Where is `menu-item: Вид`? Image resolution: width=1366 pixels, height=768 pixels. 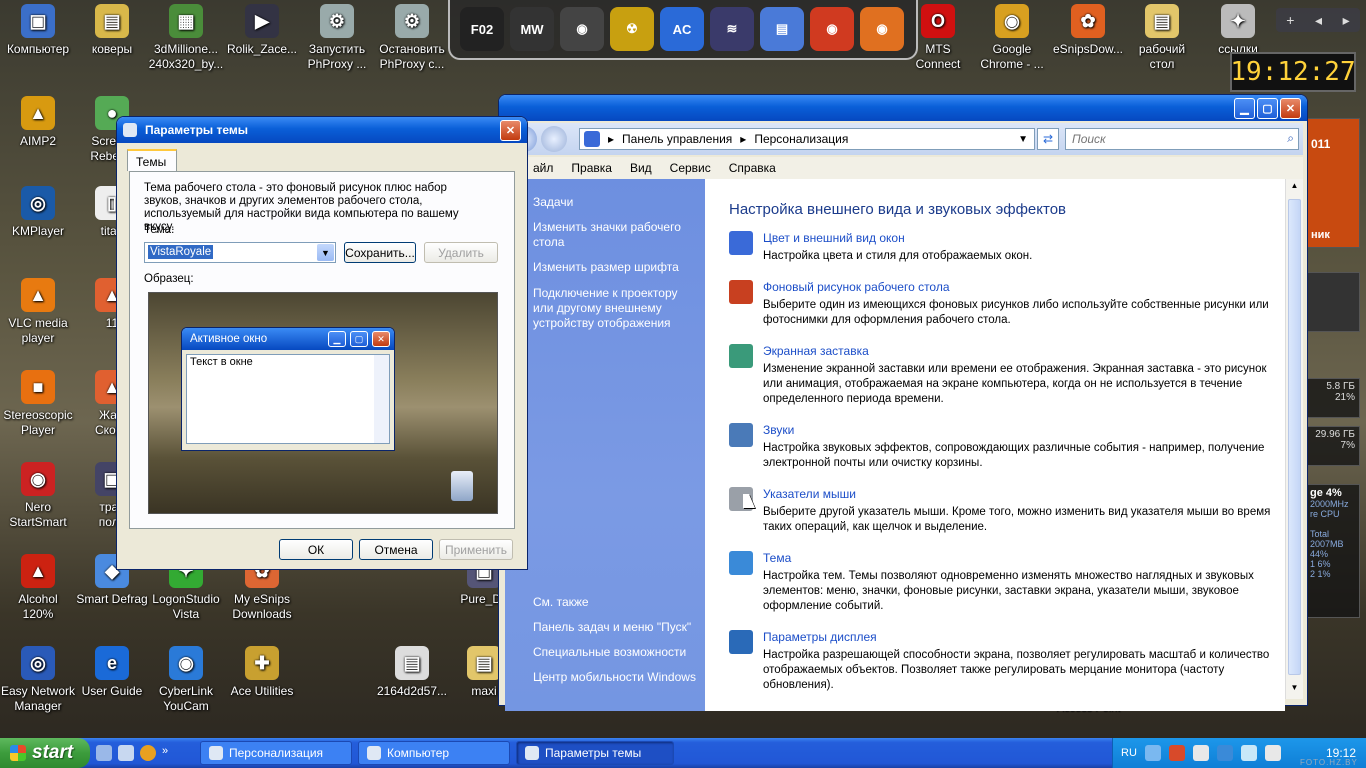
menu-item: Вид is located at coordinates (641, 168).